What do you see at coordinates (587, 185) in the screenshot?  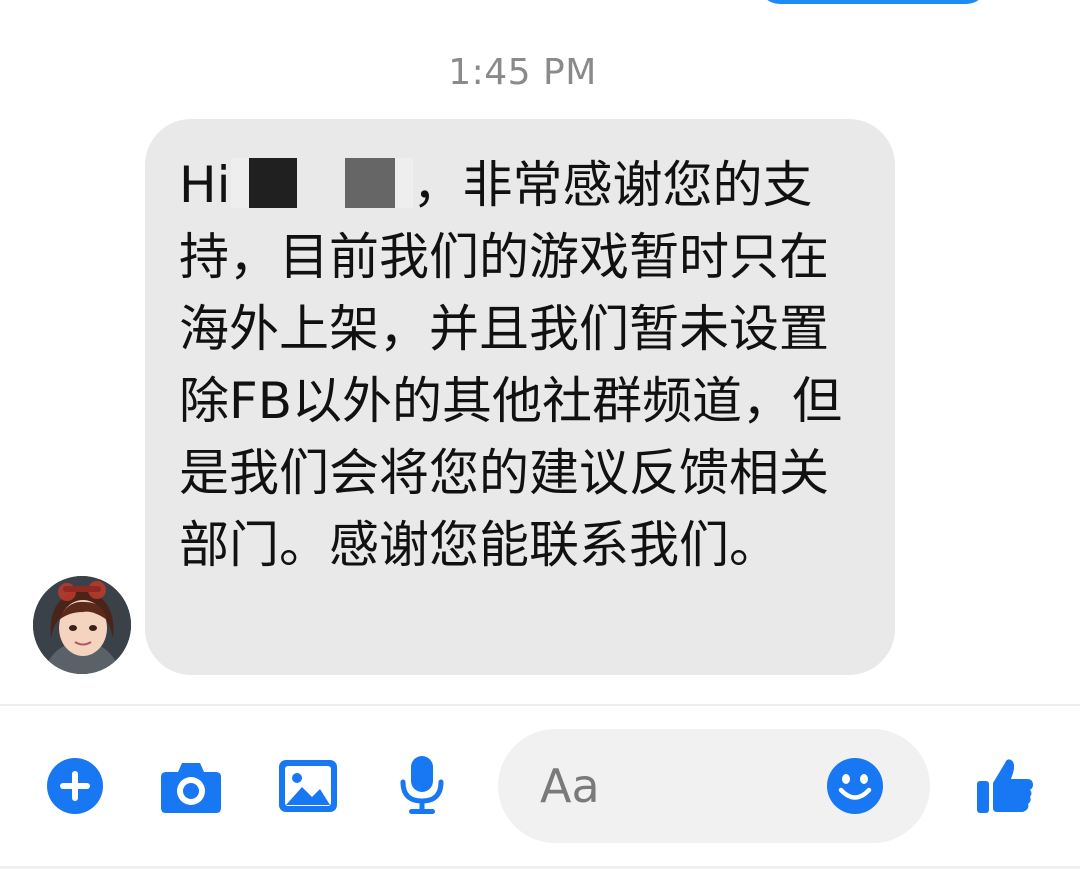 I see `greeting-suffix: ，非常感谢您的` at bounding box center [587, 185].